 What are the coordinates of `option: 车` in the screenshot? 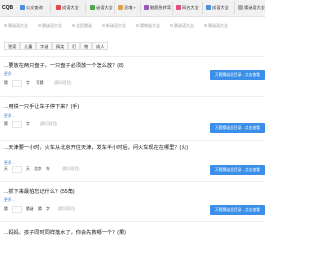 It's located at (48, 169).